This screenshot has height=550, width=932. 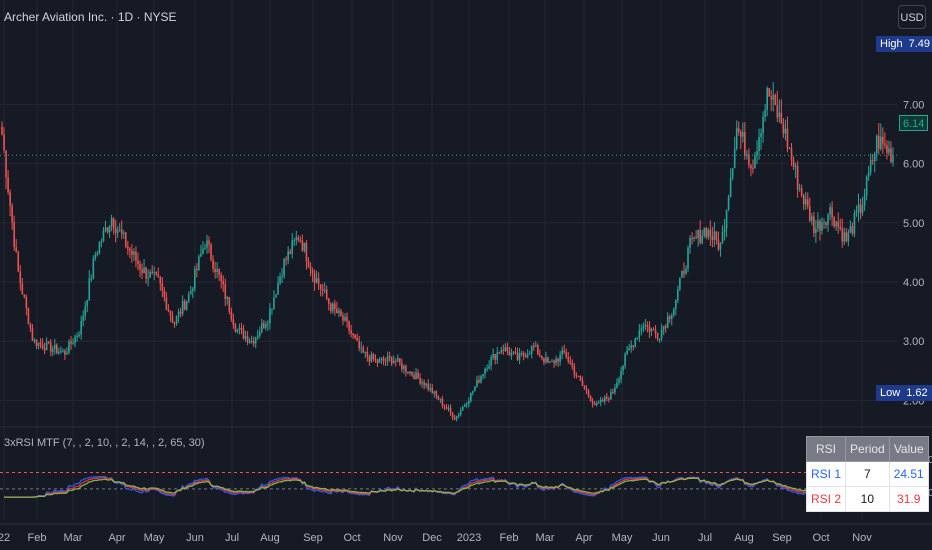 What do you see at coordinates (867, 474) in the screenshot?
I see `rsi1-period: 7` at bounding box center [867, 474].